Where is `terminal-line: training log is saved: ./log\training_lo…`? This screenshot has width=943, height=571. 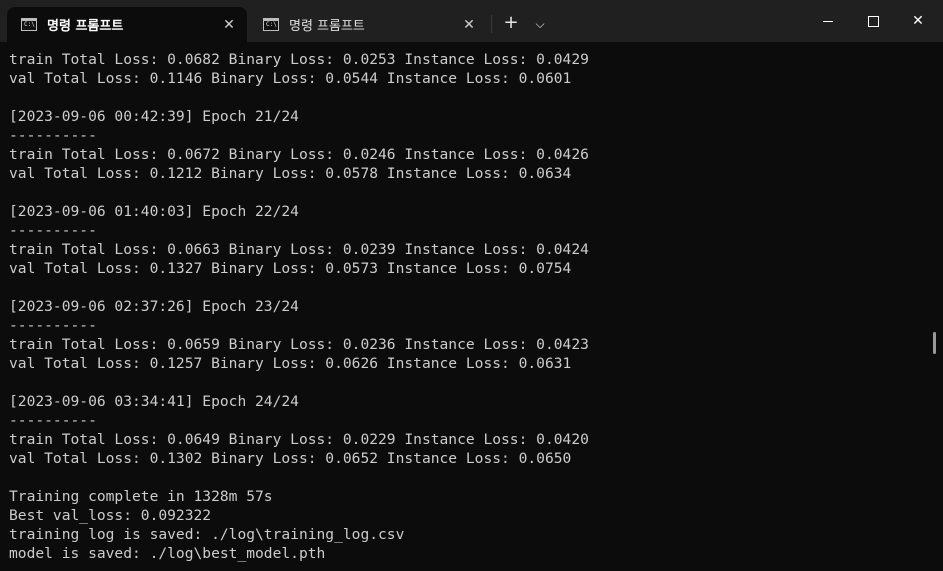
terminal-line: training log is saved: ./log\training_lo… is located at coordinates (207, 534).